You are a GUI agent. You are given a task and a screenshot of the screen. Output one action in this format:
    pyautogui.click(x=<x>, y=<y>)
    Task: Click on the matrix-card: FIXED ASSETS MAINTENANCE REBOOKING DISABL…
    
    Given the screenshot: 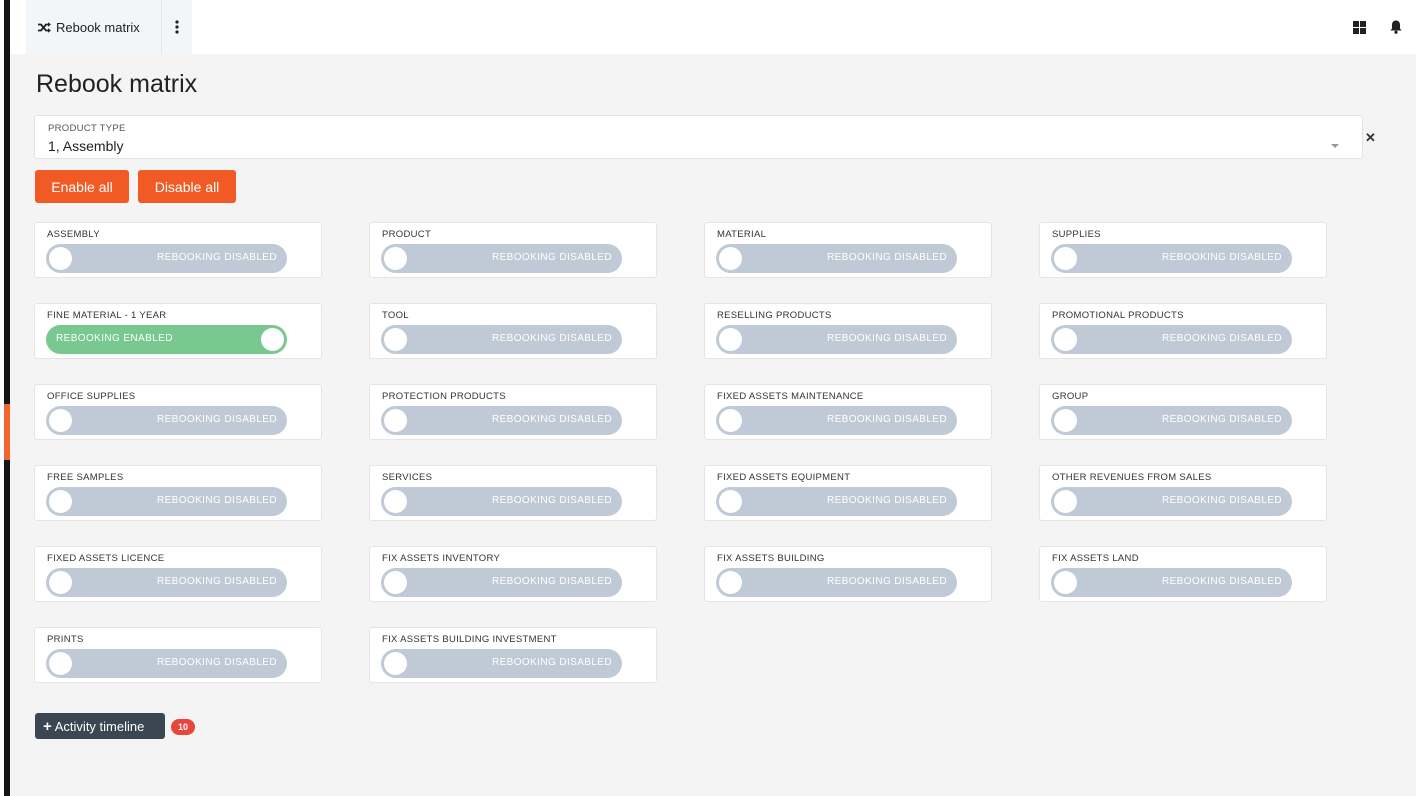 What is the action you would take?
    pyautogui.click(x=848, y=412)
    